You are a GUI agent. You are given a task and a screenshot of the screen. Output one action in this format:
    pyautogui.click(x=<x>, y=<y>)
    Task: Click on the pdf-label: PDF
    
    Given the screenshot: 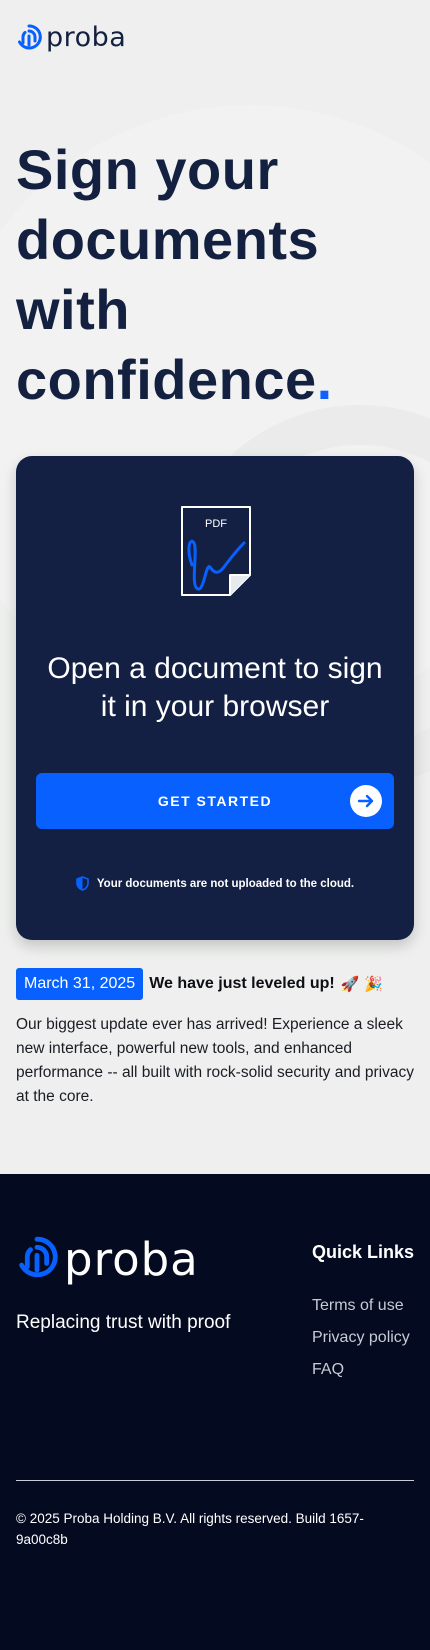 What is the action you would take?
    pyautogui.click(x=216, y=524)
    